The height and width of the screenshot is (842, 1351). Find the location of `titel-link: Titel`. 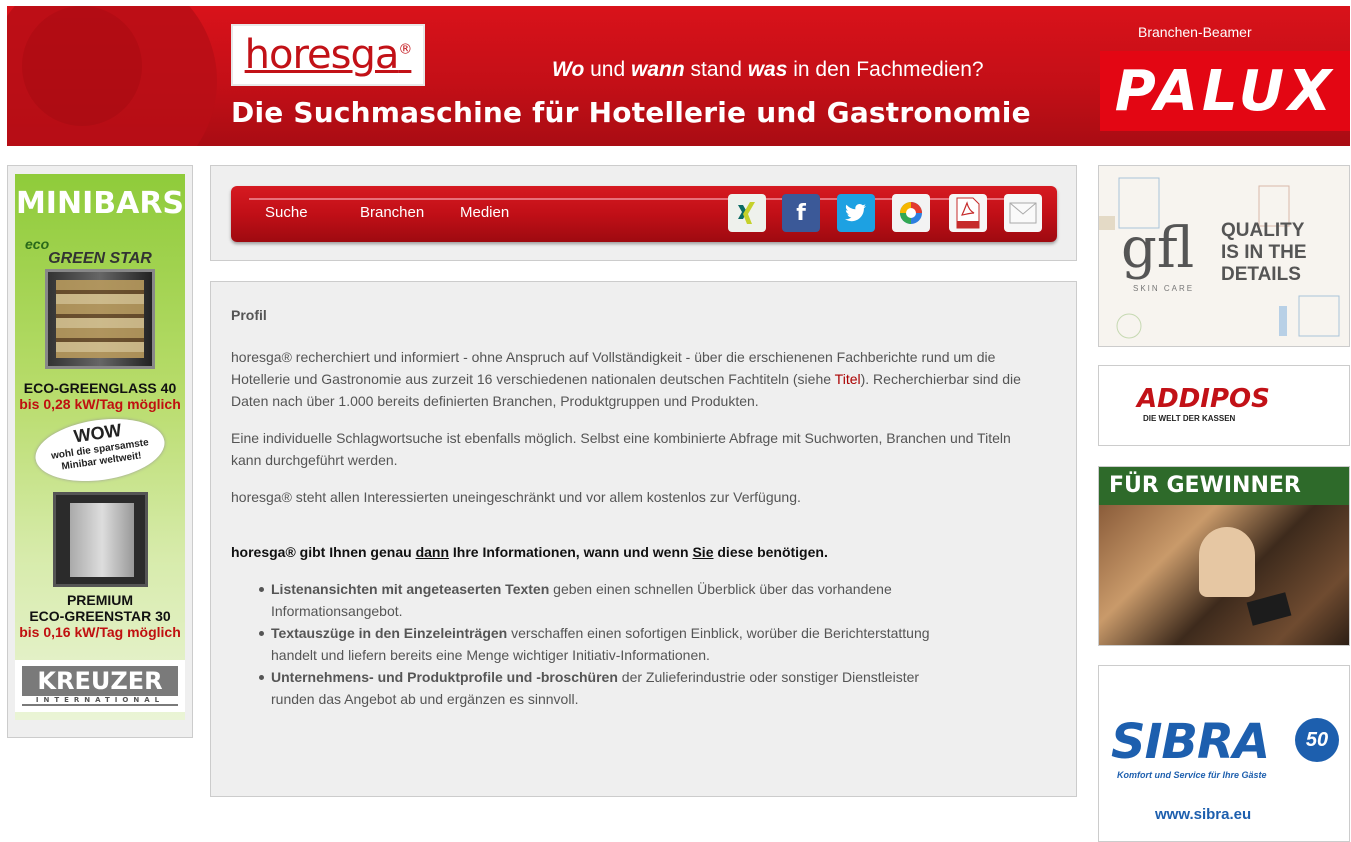

titel-link: Titel is located at coordinates (848, 379).